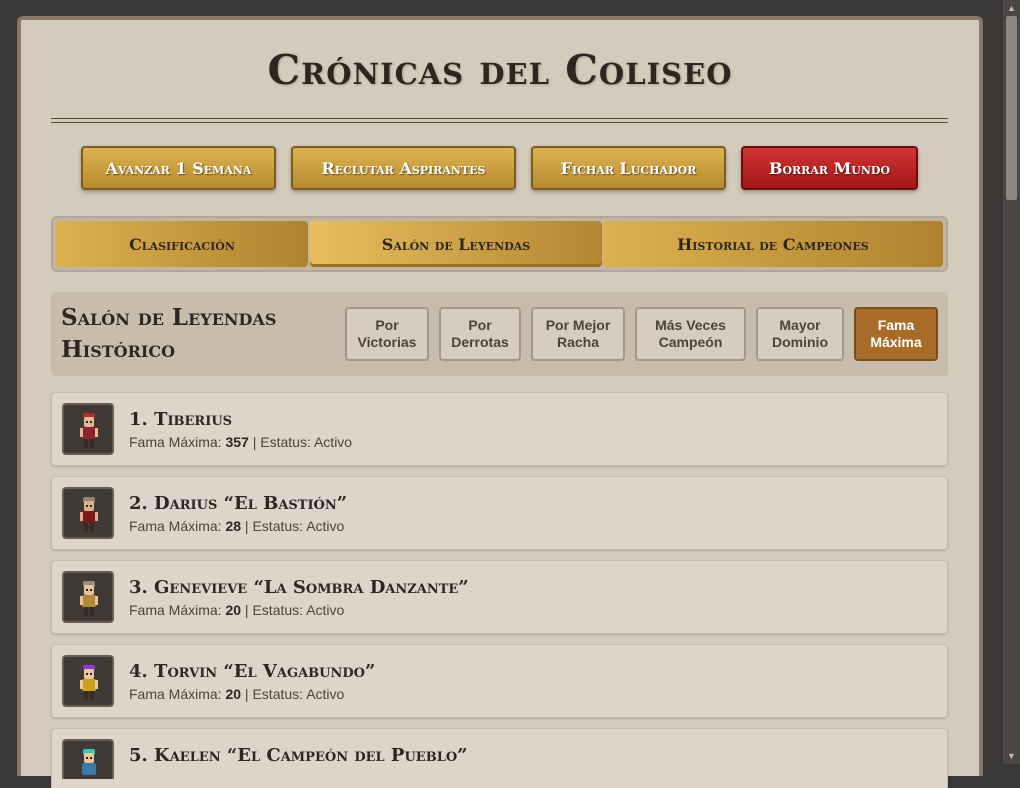  What do you see at coordinates (1011, 382) in the screenshot?
I see `scrollbar: ▲ ▼` at bounding box center [1011, 382].